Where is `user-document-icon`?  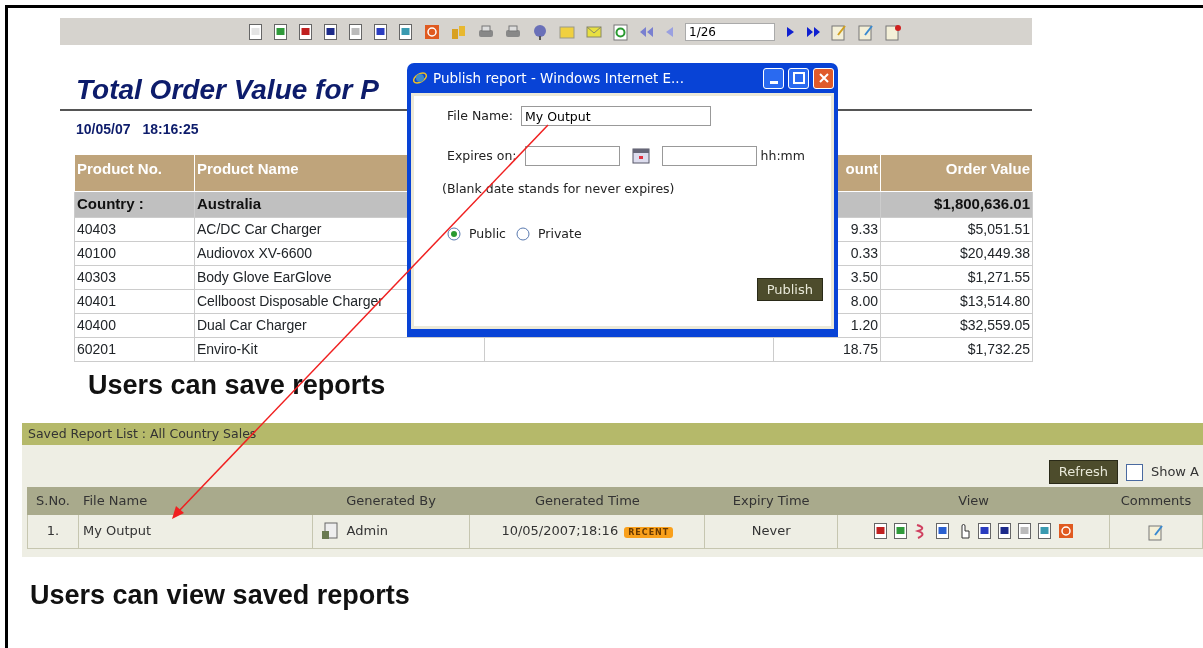
user-document-icon is located at coordinates (329, 531).